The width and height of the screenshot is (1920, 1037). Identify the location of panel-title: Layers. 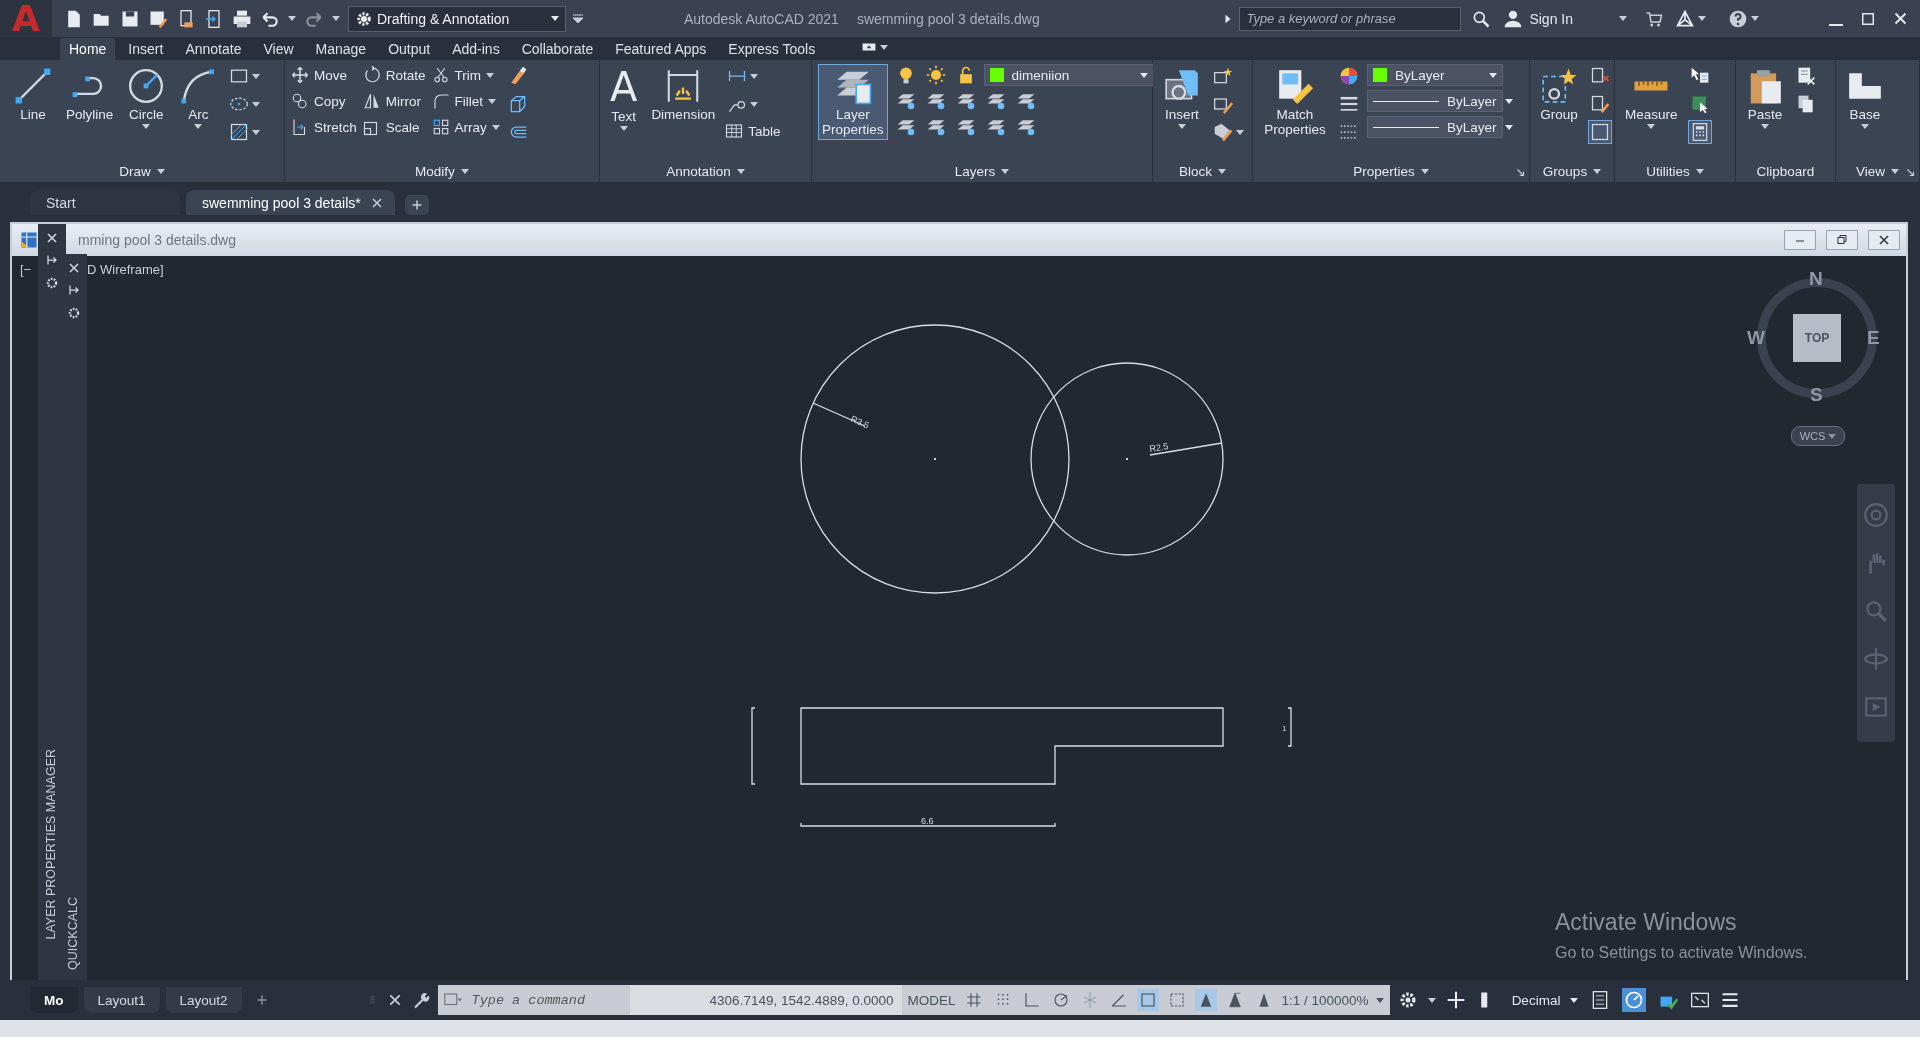
(982, 171).